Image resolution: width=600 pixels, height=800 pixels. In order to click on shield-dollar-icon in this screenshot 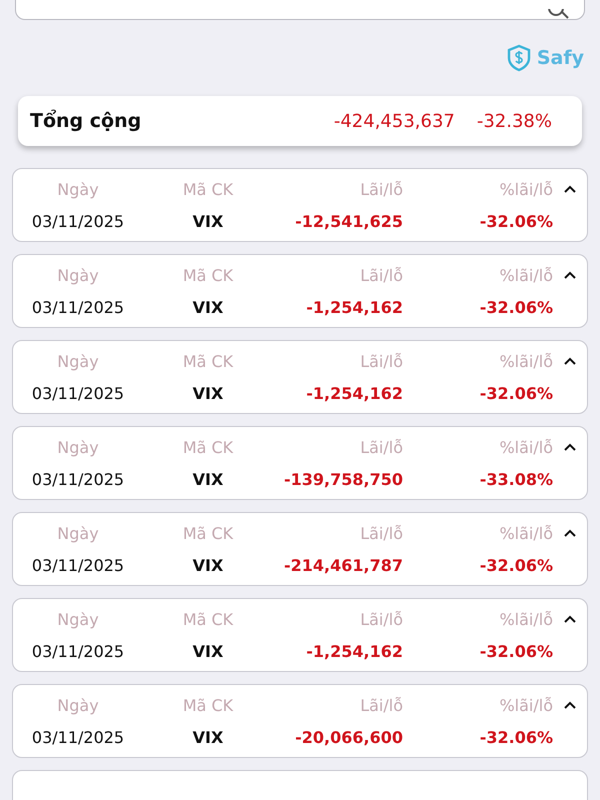, I will do `click(518, 58)`.